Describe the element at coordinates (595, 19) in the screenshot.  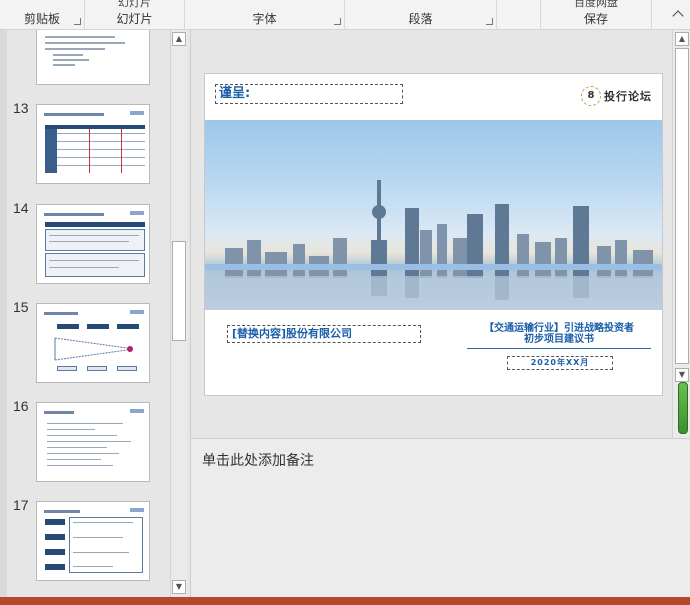
I see `ribbon-group-label: 保存` at that location.